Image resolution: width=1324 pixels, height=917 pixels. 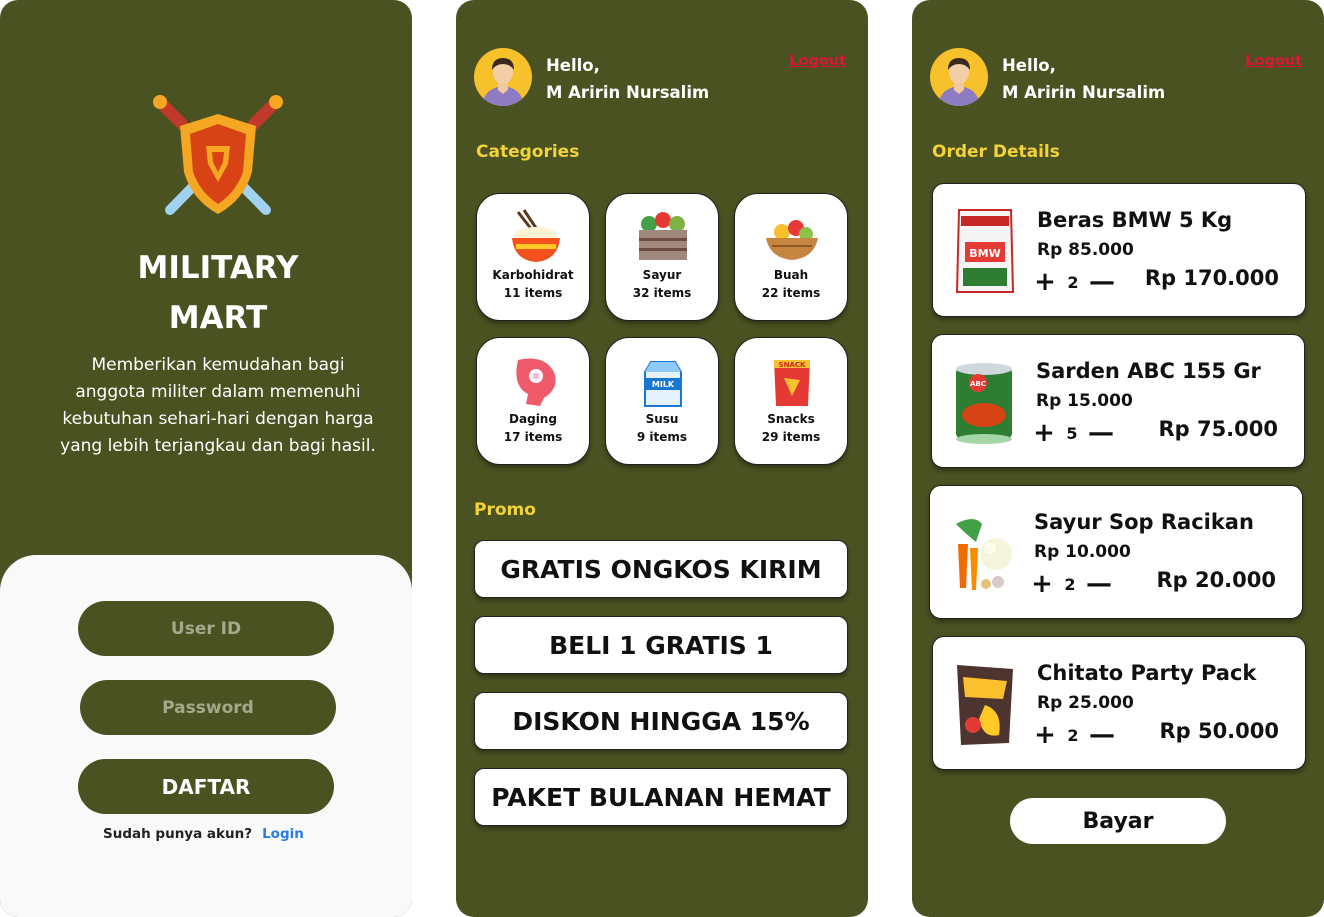 What do you see at coordinates (661, 721) in the screenshot?
I see `promo-diskon: DISKON HINGGA 15%` at bounding box center [661, 721].